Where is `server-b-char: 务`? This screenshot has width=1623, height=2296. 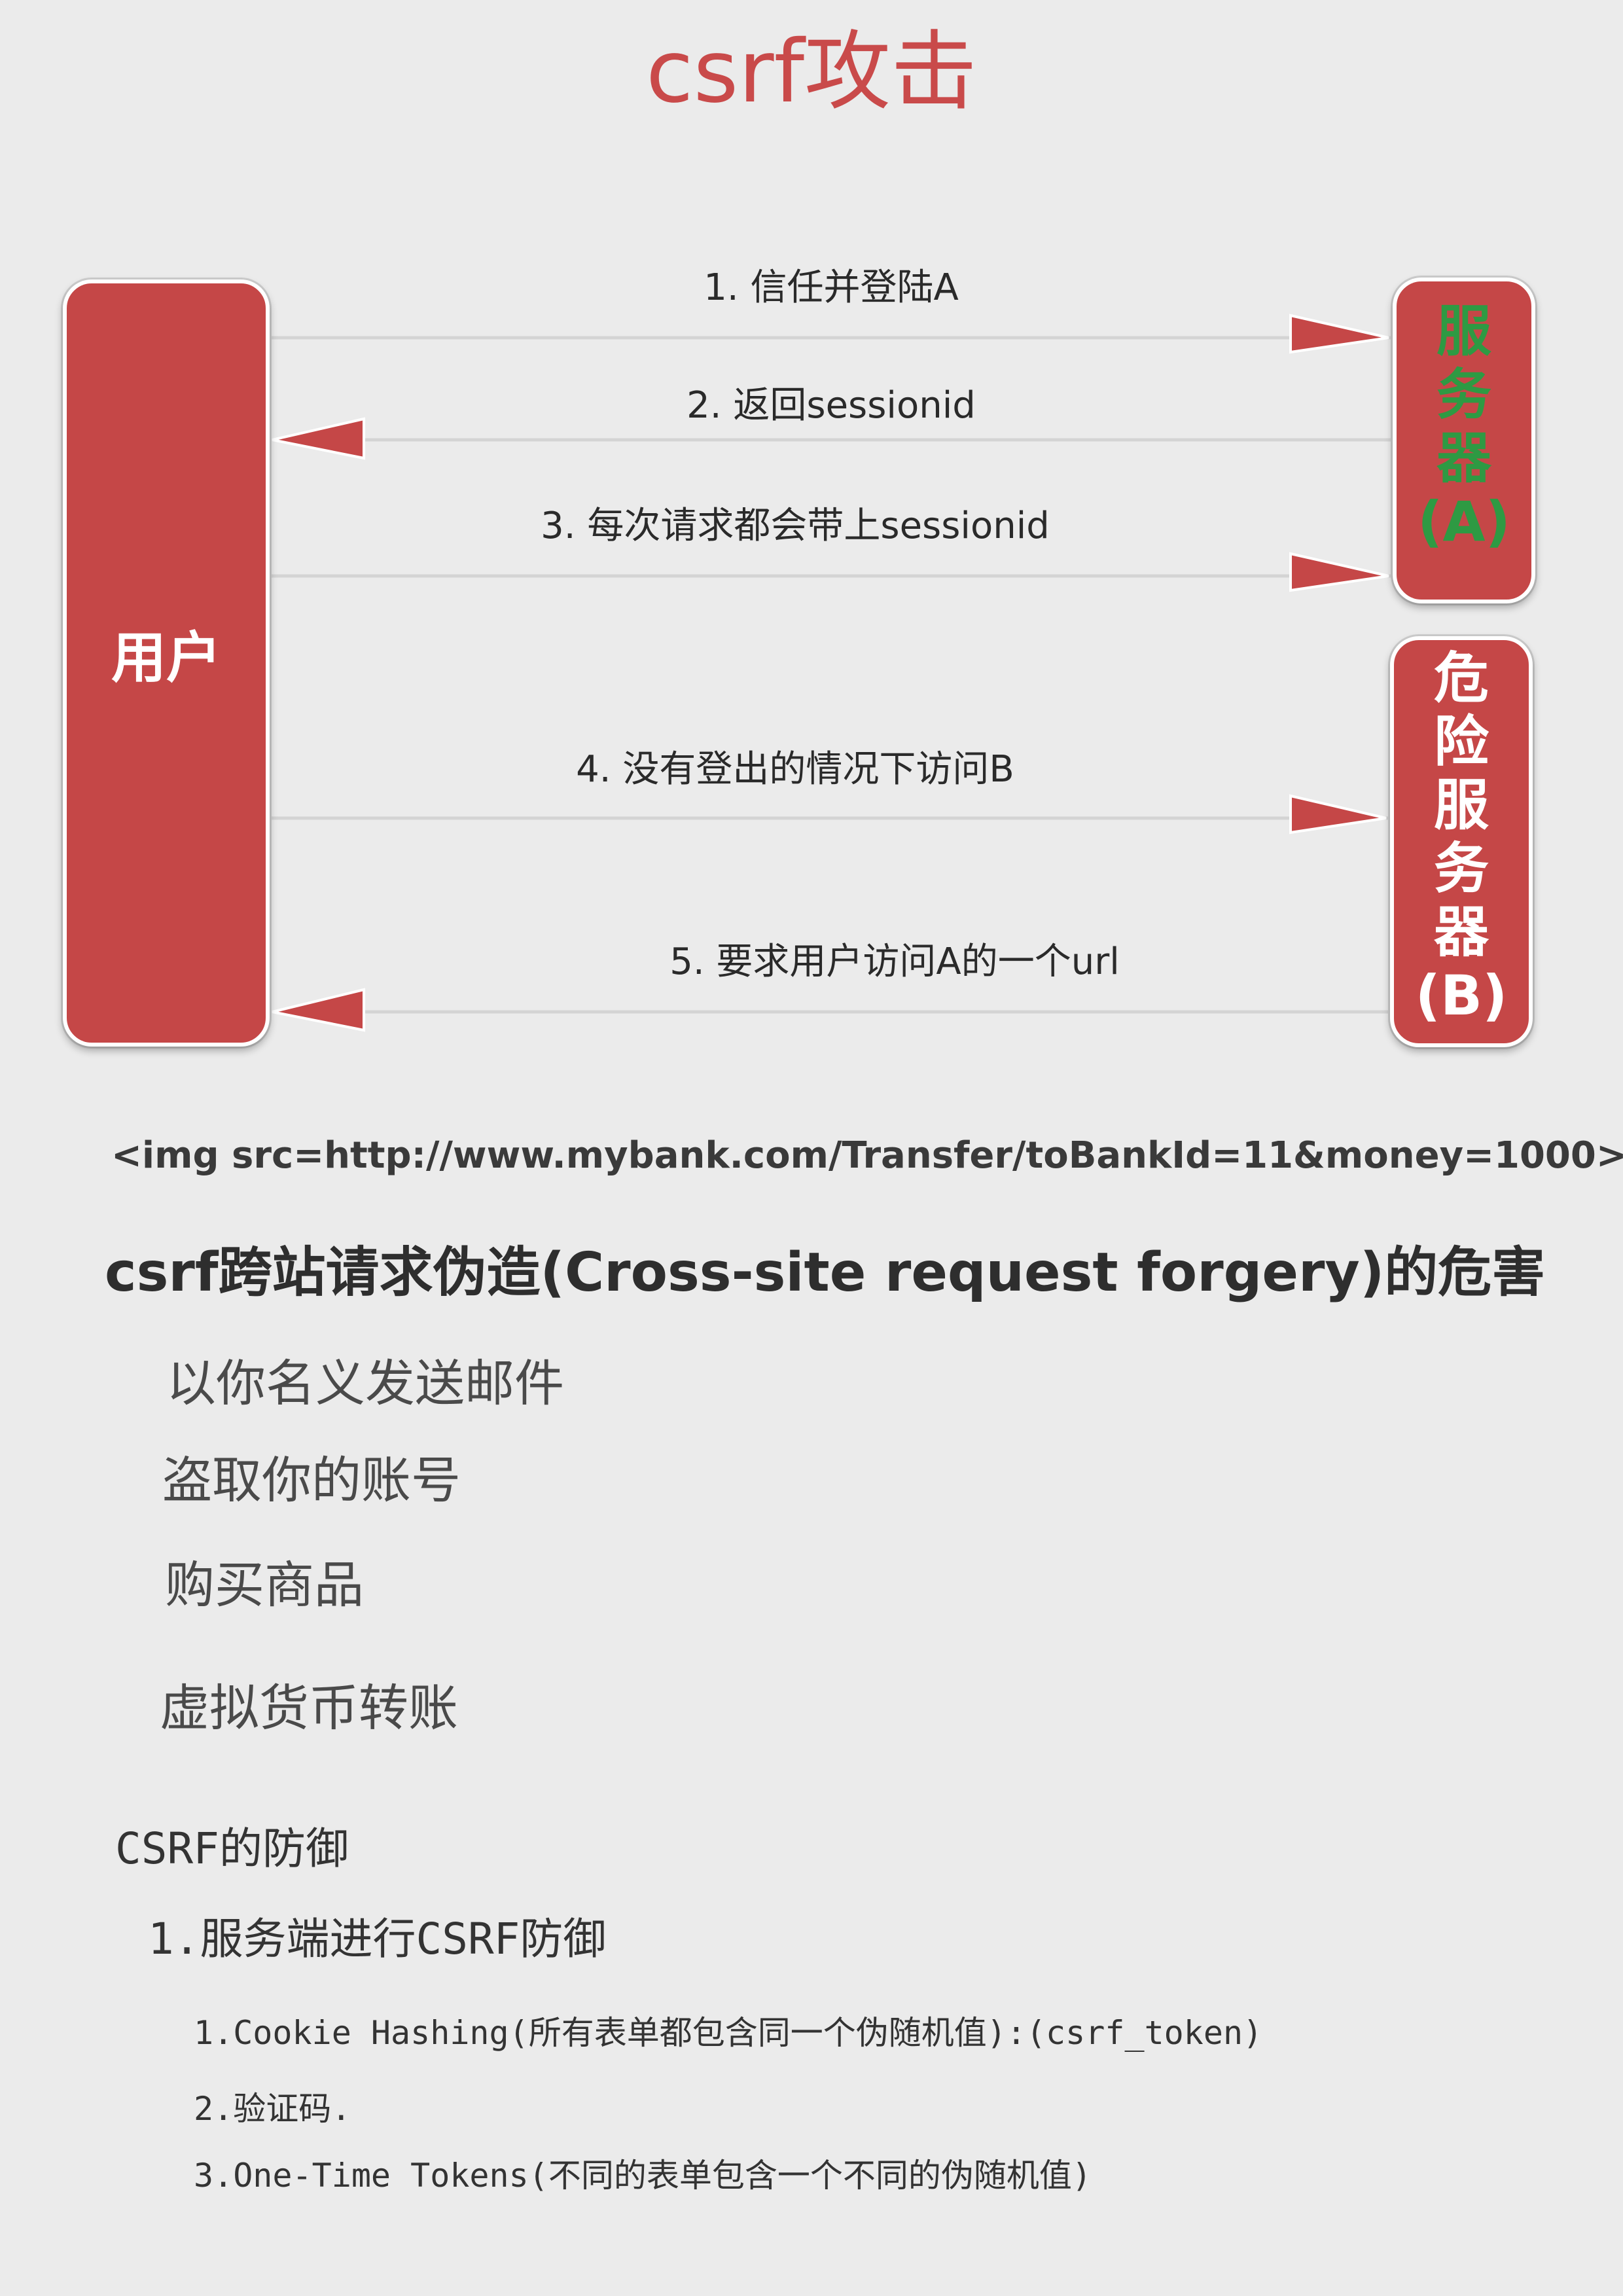
server-b-char: 务 is located at coordinates (1461, 869).